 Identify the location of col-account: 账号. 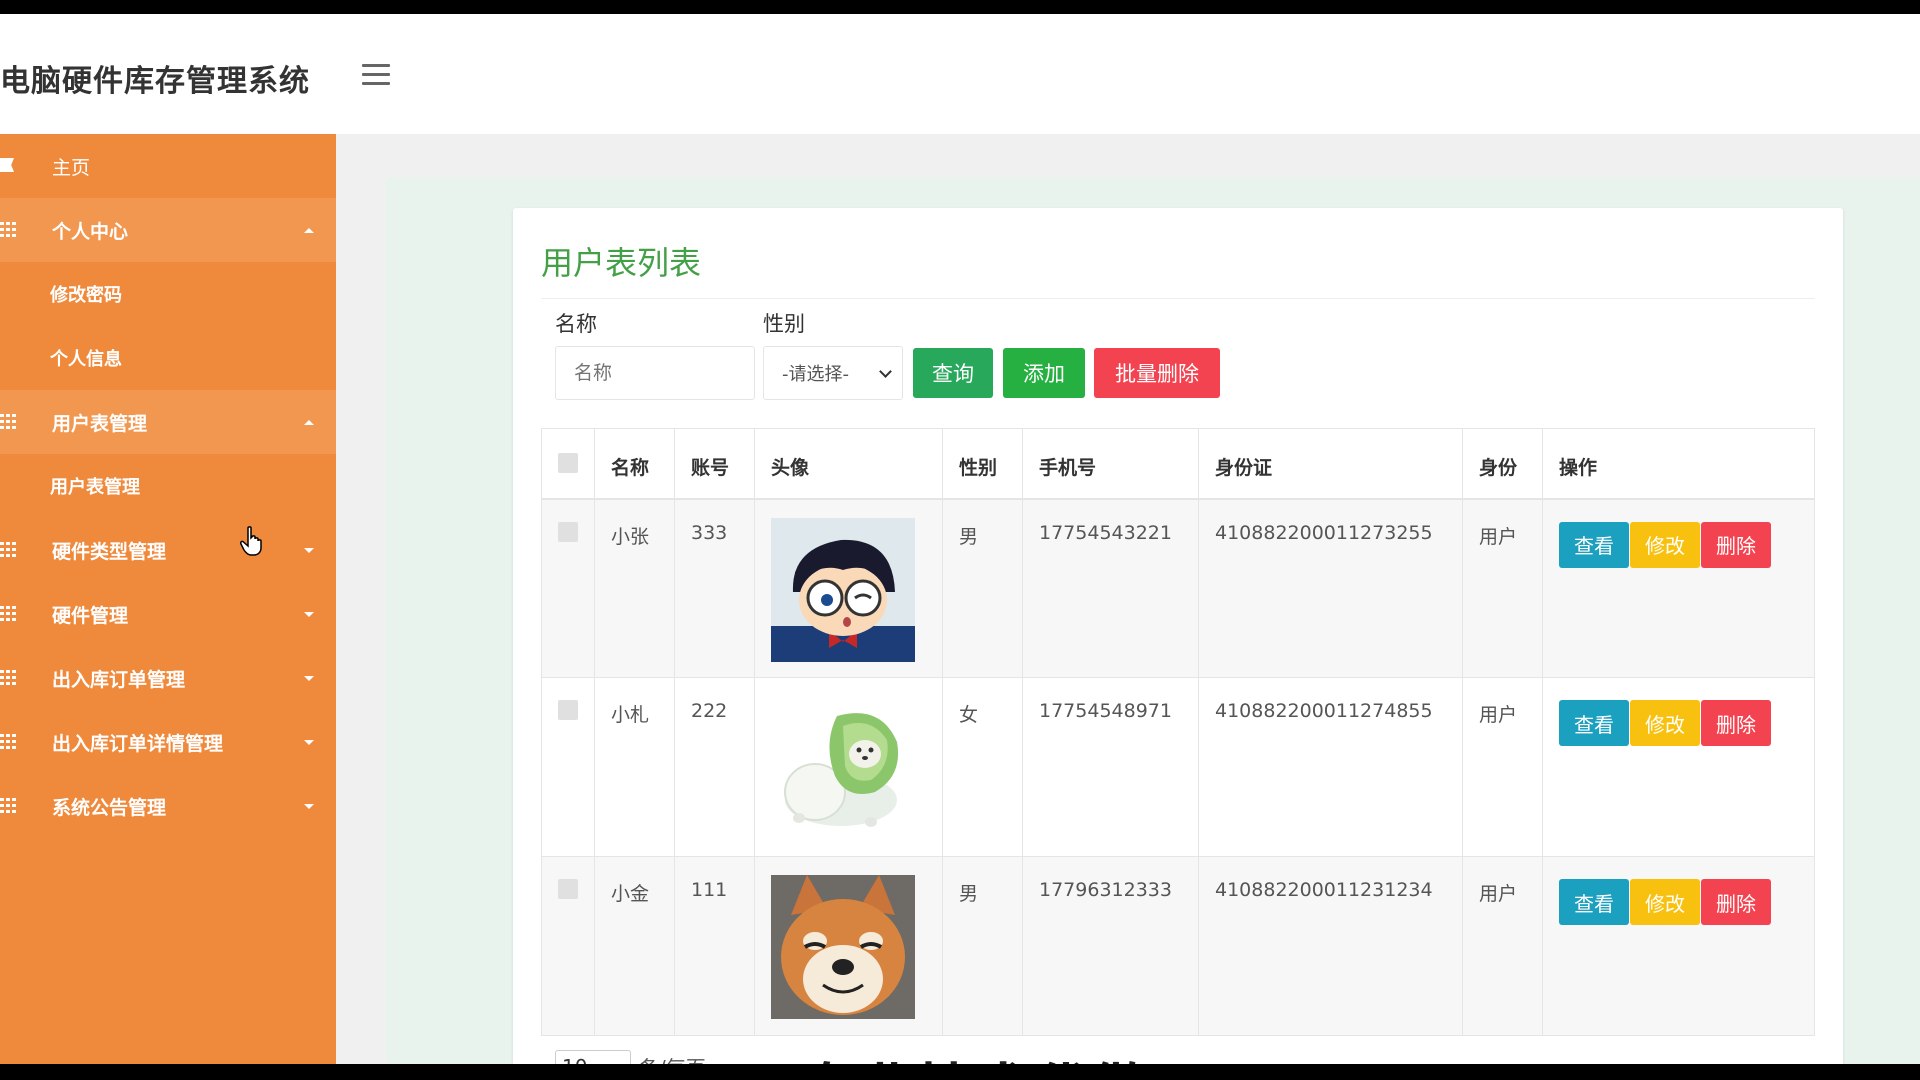
(714, 464).